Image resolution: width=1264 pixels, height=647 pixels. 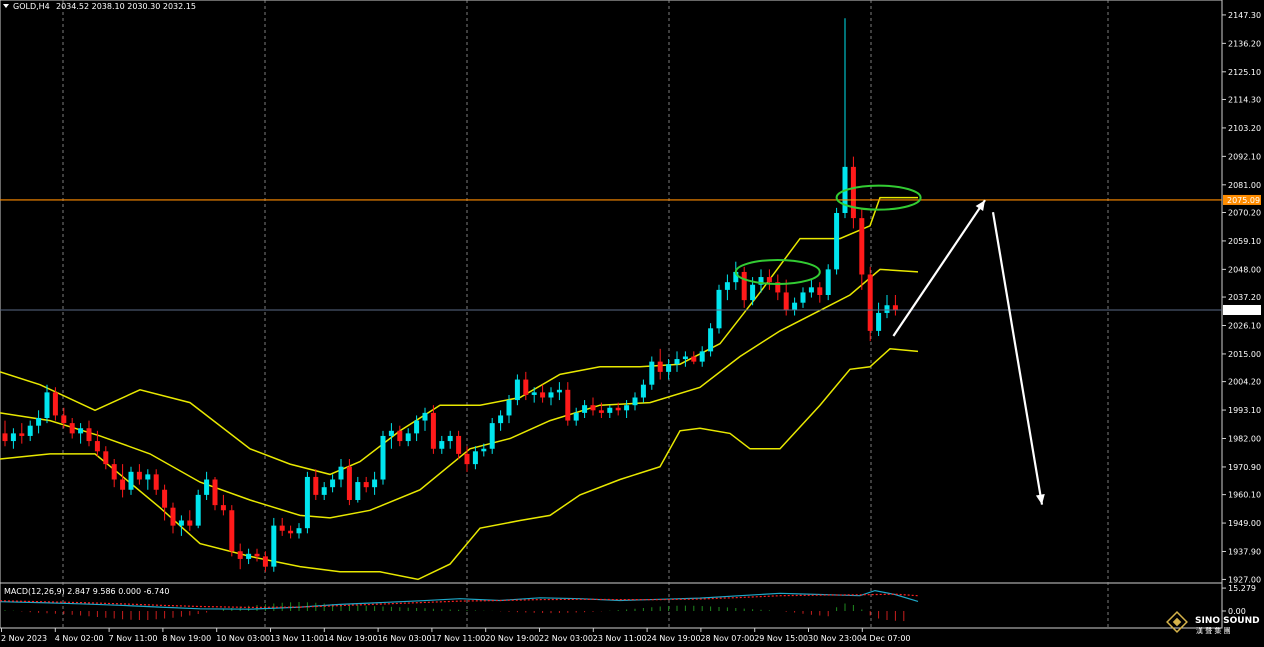 I want to click on price-tick-label: 1949.00, so click(x=1244, y=523).